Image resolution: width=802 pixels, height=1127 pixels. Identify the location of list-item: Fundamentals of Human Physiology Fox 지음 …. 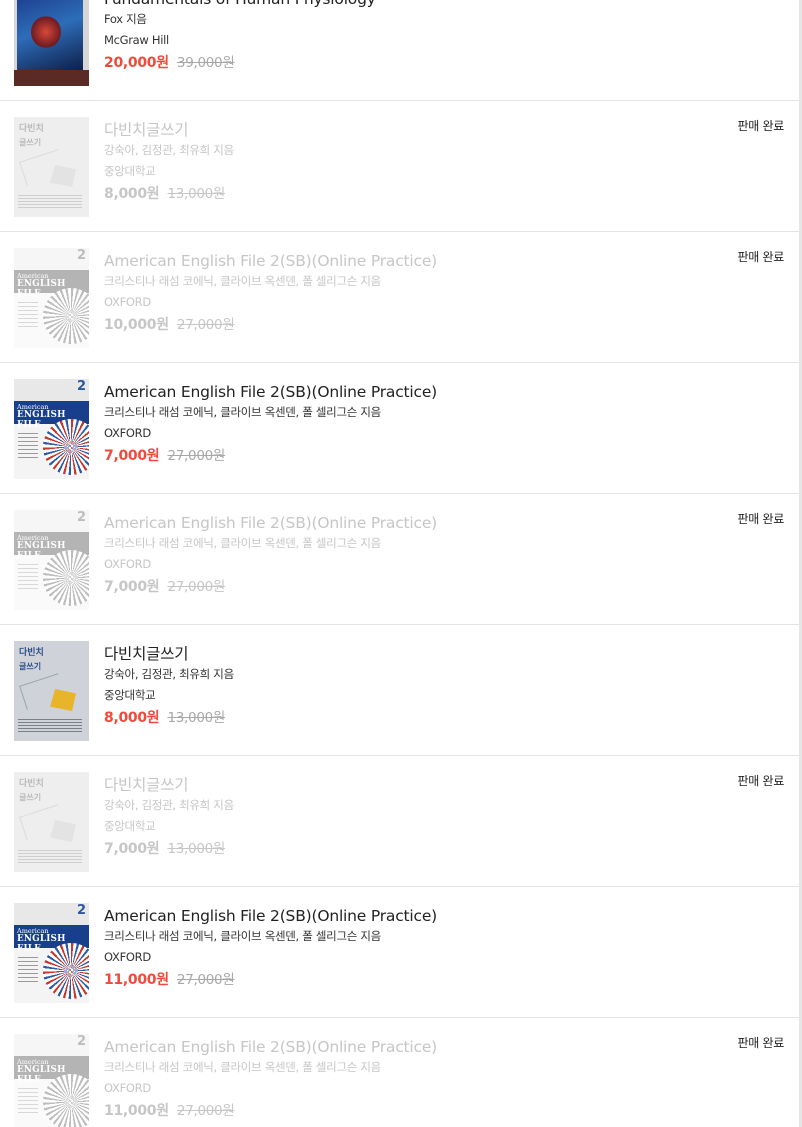
(399, 50).